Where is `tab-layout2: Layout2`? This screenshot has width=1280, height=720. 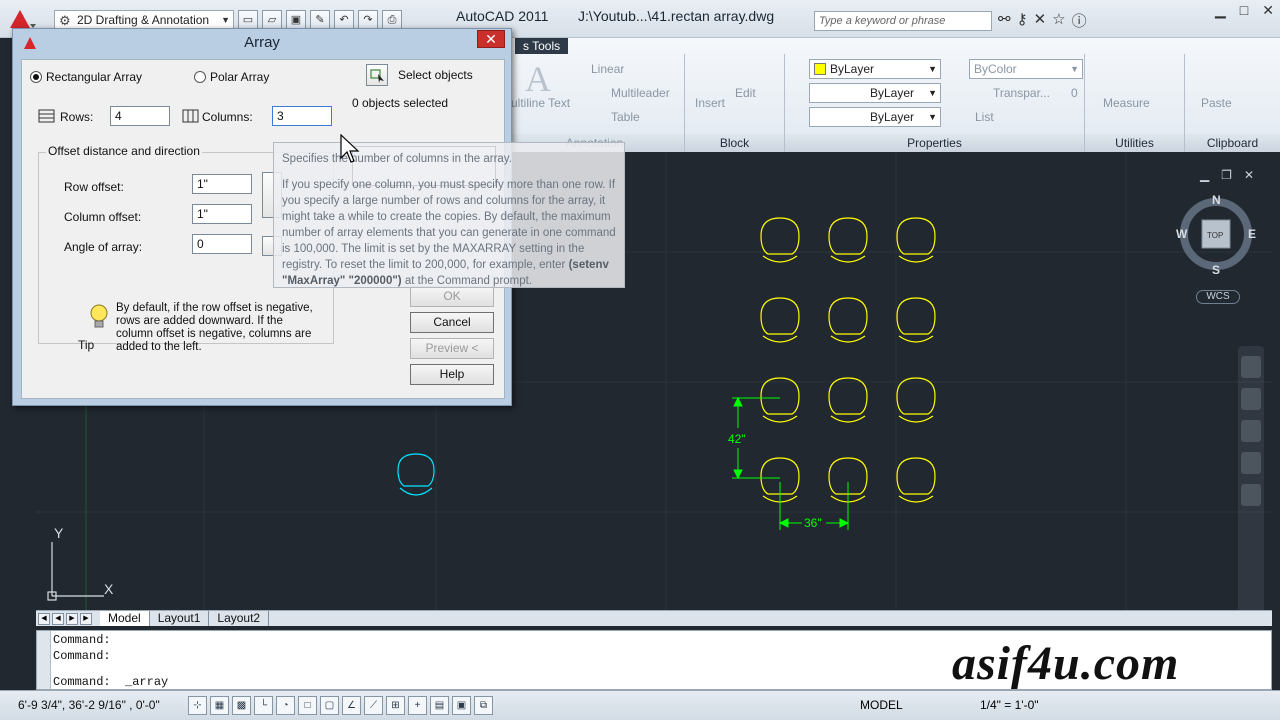
tab-layout2: Layout2 is located at coordinates (239, 618).